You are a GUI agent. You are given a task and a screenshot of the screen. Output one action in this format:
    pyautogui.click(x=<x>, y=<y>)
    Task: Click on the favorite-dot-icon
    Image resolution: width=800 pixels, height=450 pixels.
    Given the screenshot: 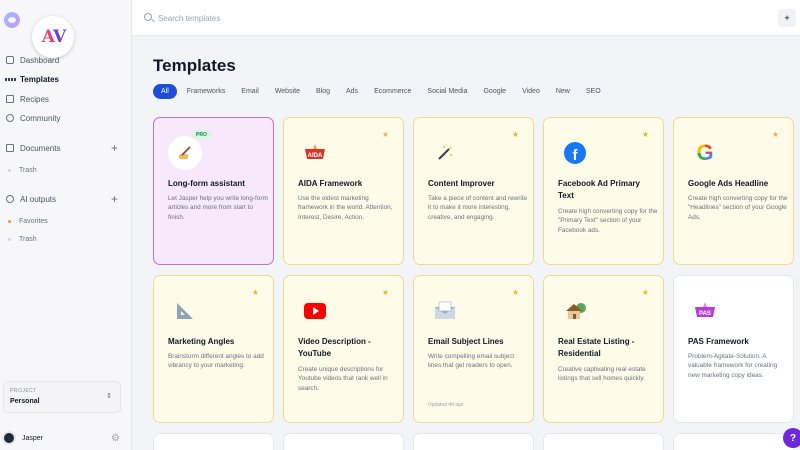 What is the action you would take?
    pyautogui.click(x=9, y=221)
    